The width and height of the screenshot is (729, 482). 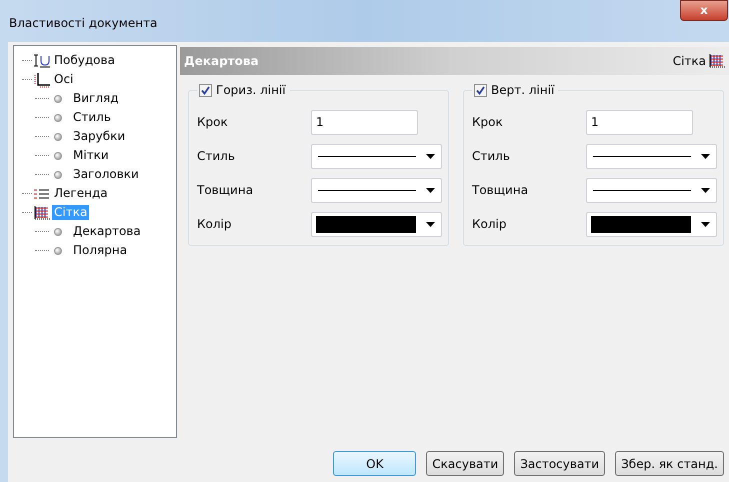 I want to click on tree-item: Осі, so click(x=64, y=79).